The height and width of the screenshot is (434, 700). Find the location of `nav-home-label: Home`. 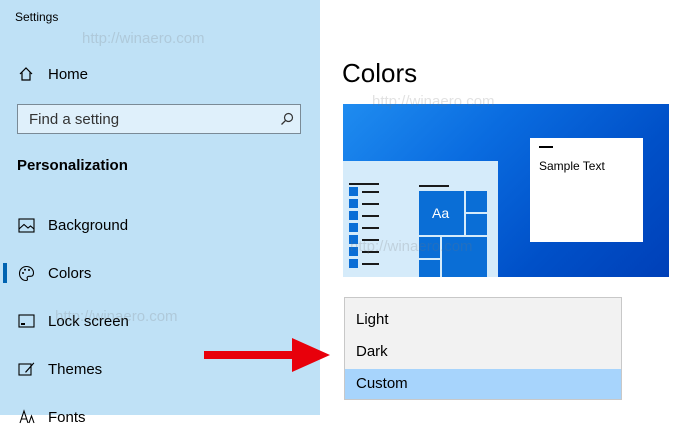

nav-home-label: Home is located at coordinates (68, 74).